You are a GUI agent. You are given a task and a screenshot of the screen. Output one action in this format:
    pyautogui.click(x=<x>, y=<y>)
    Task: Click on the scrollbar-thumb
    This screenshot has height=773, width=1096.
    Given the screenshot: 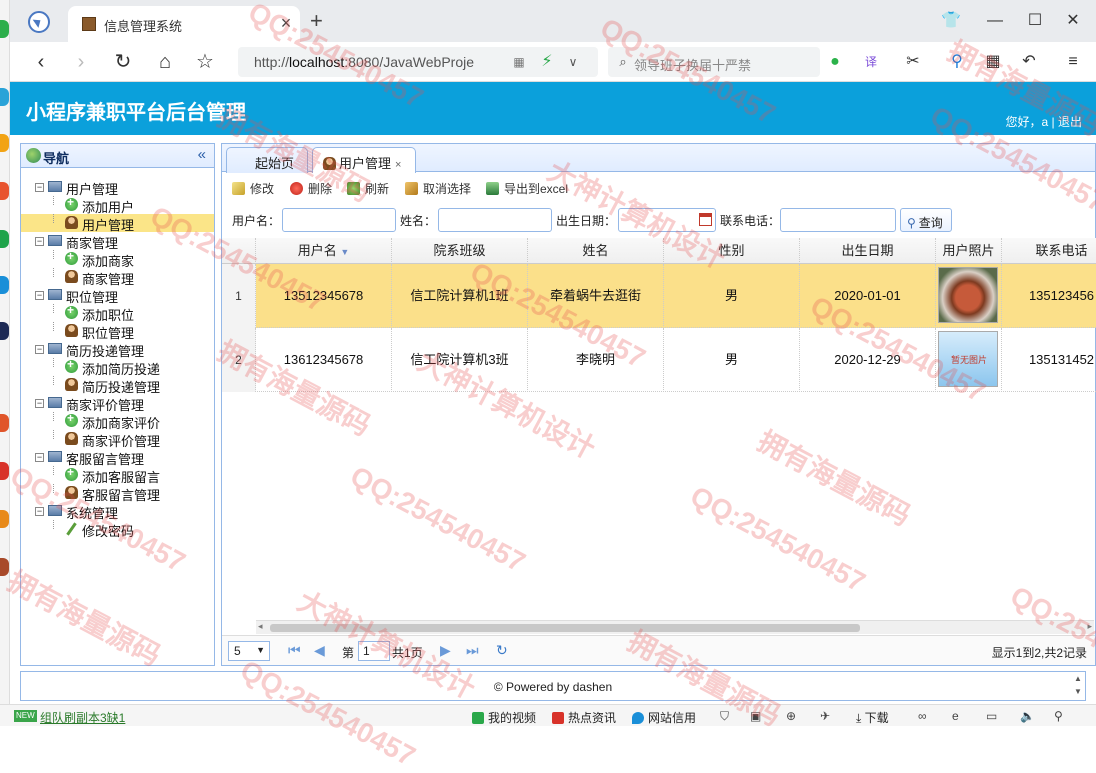 What is the action you would take?
    pyautogui.click(x=565, y=628)
    